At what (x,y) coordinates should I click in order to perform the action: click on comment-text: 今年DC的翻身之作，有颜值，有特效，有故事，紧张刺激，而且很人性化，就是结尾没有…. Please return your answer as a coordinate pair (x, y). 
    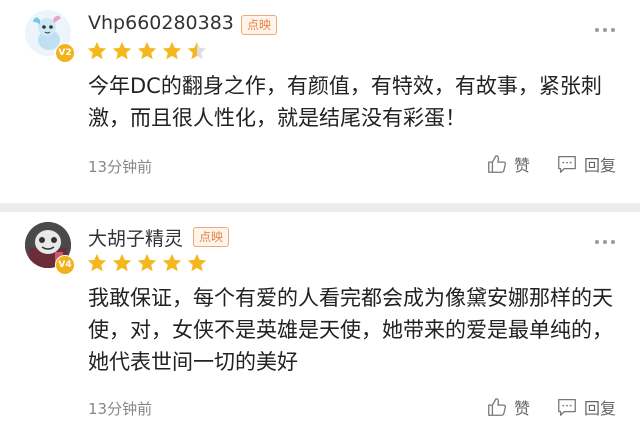
    Looking at the image, I should click on (345, 102).